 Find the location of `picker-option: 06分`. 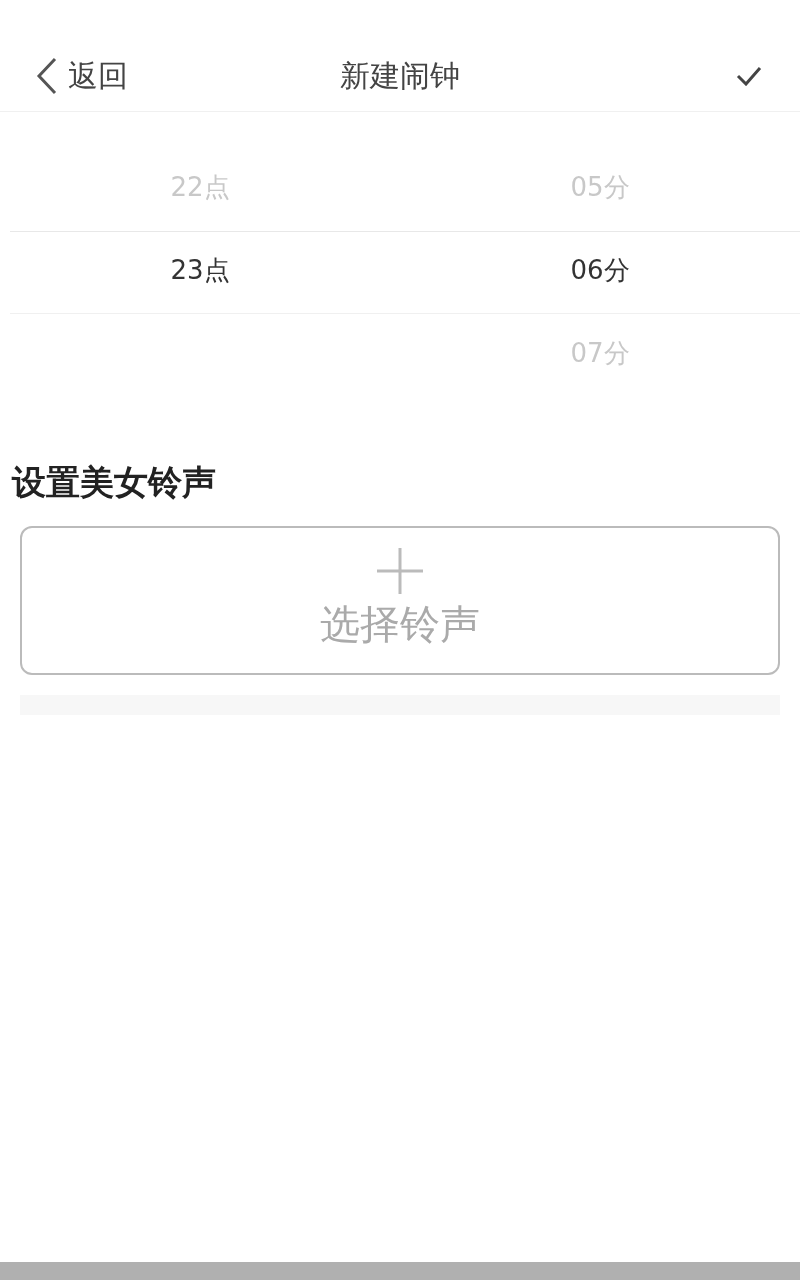

picker-option: 06分 is located at coordinates (600, 270).